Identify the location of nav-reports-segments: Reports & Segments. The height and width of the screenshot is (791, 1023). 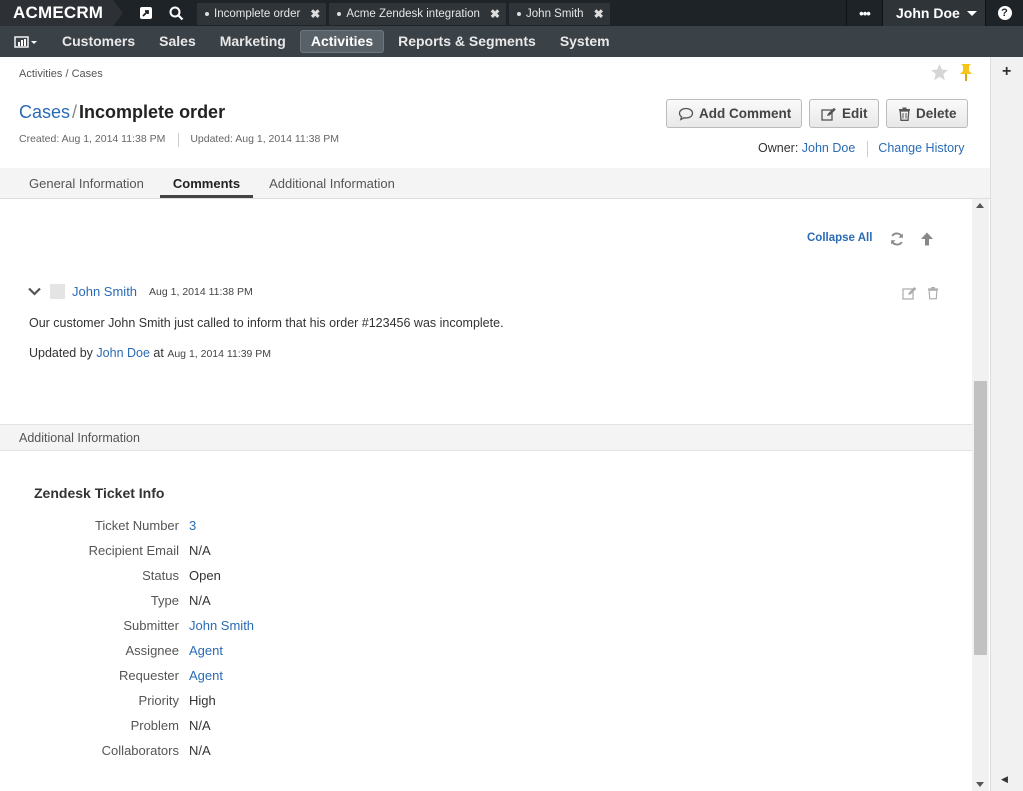
(467, 41).